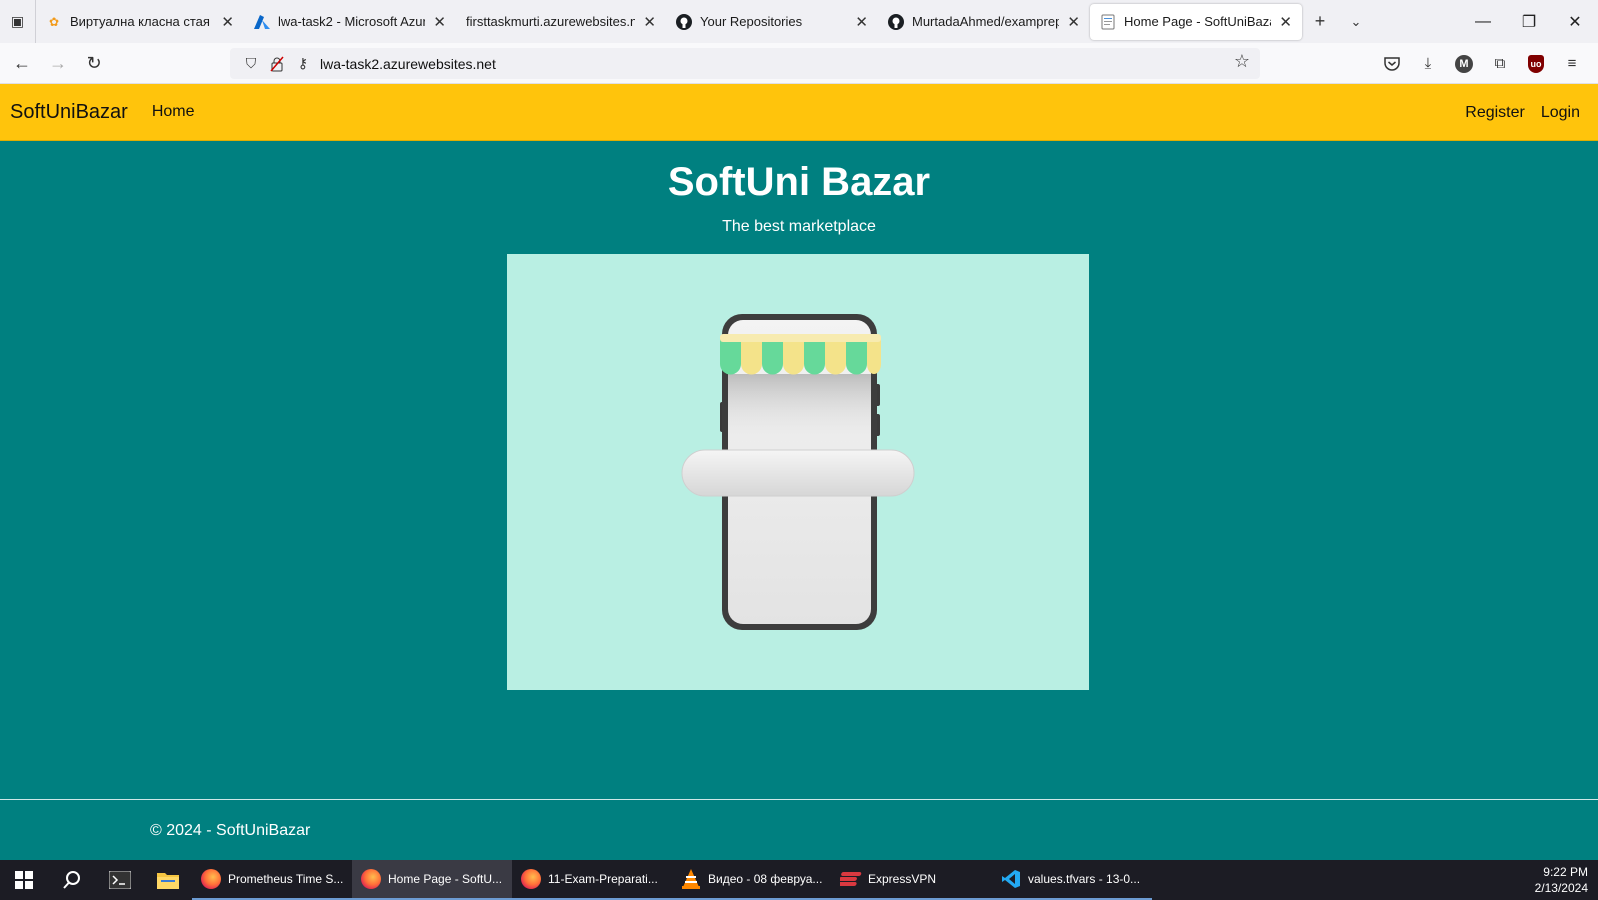  What do you see at coordinates (1495, 113) in the screenshot?
I see `register-link: Register` at bounding box center [1495, 113].